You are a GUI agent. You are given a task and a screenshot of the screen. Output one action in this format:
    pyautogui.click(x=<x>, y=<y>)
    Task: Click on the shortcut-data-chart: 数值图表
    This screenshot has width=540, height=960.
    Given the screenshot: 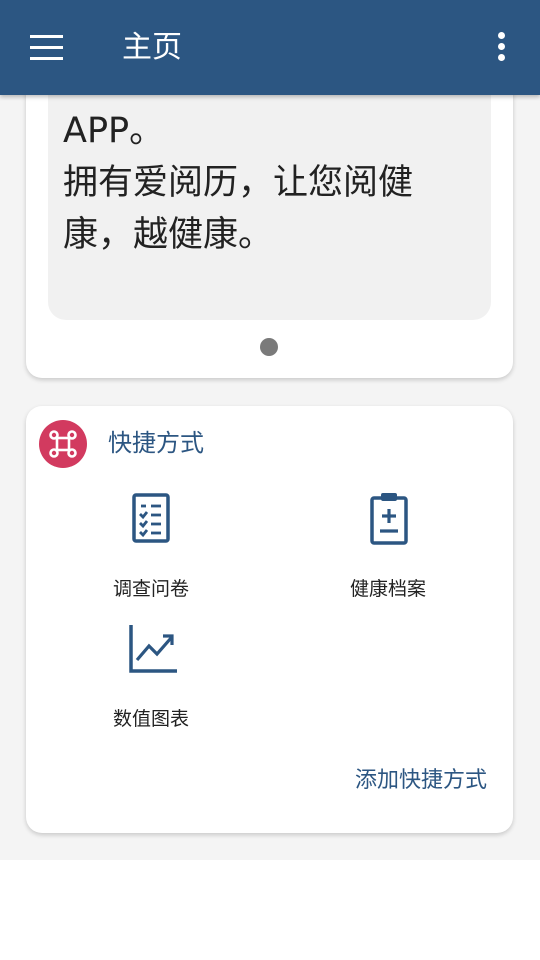 What is the action you would take?
    pyautogui.click(x=151, y=676)
    